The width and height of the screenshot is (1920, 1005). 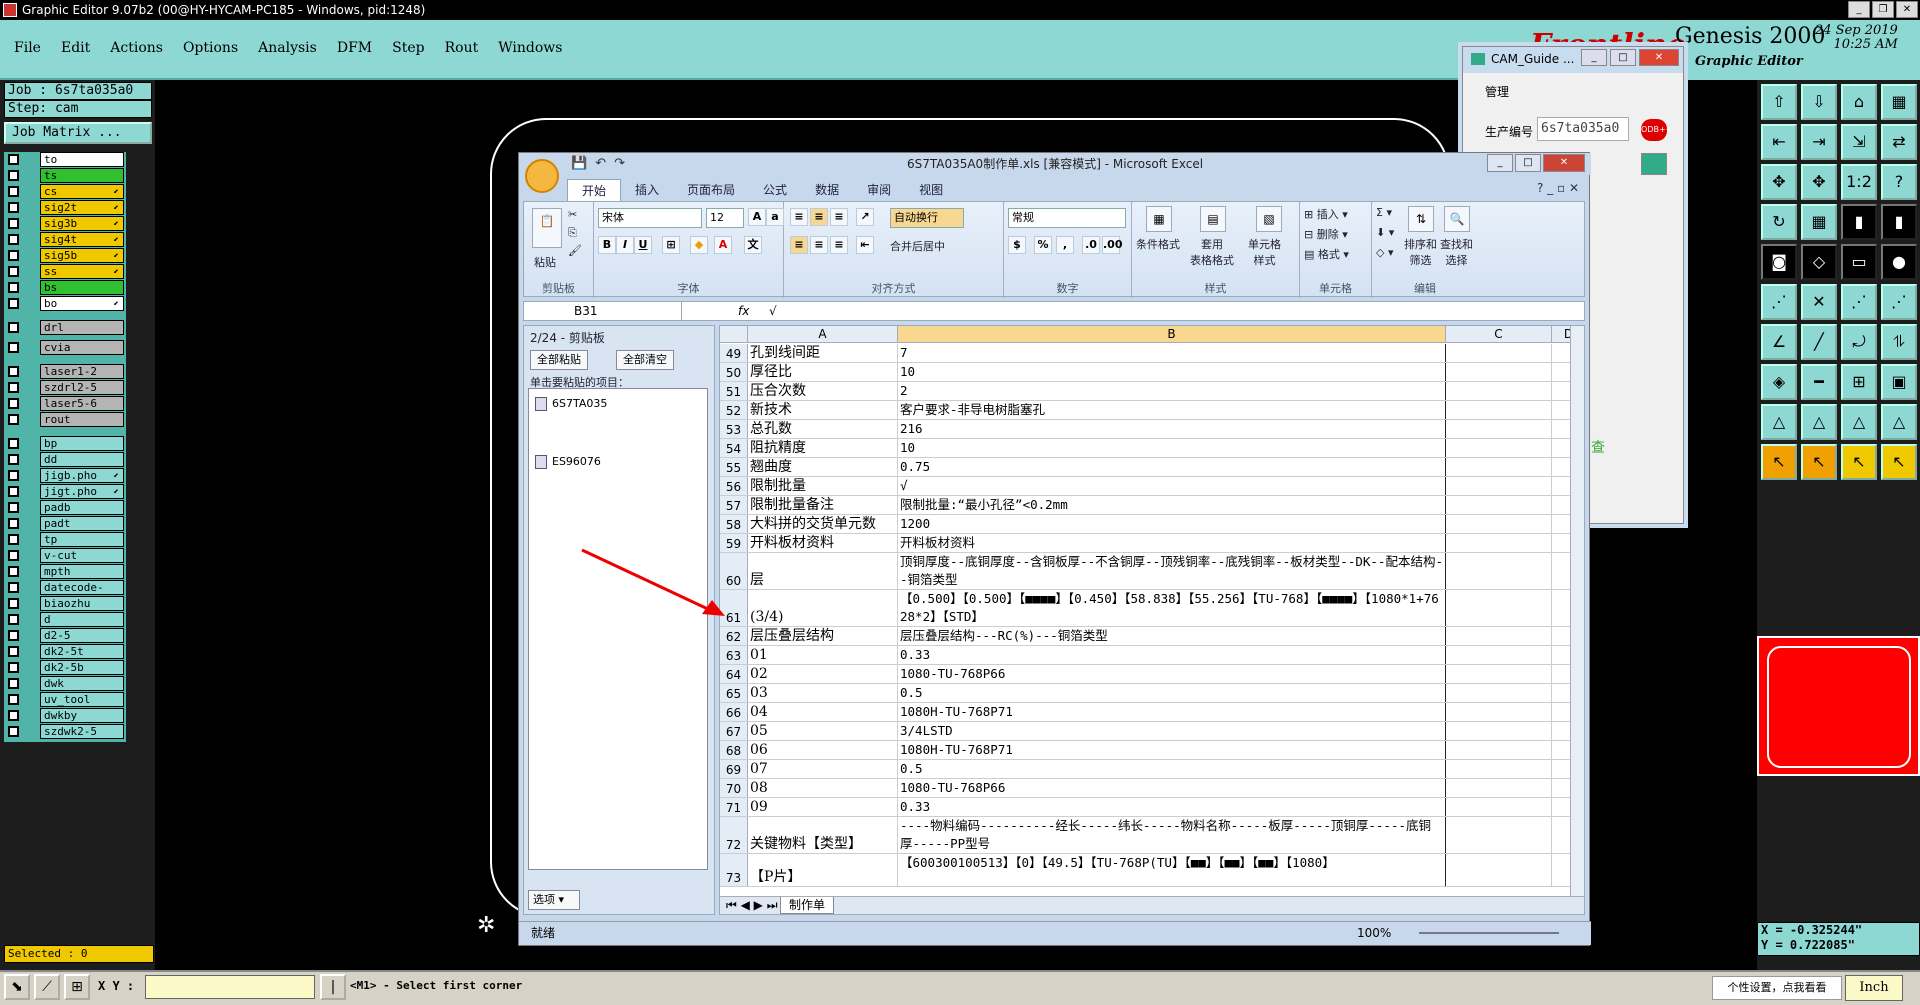 I want to click on align-right-icon: ≡, so click(x=839, y=245).